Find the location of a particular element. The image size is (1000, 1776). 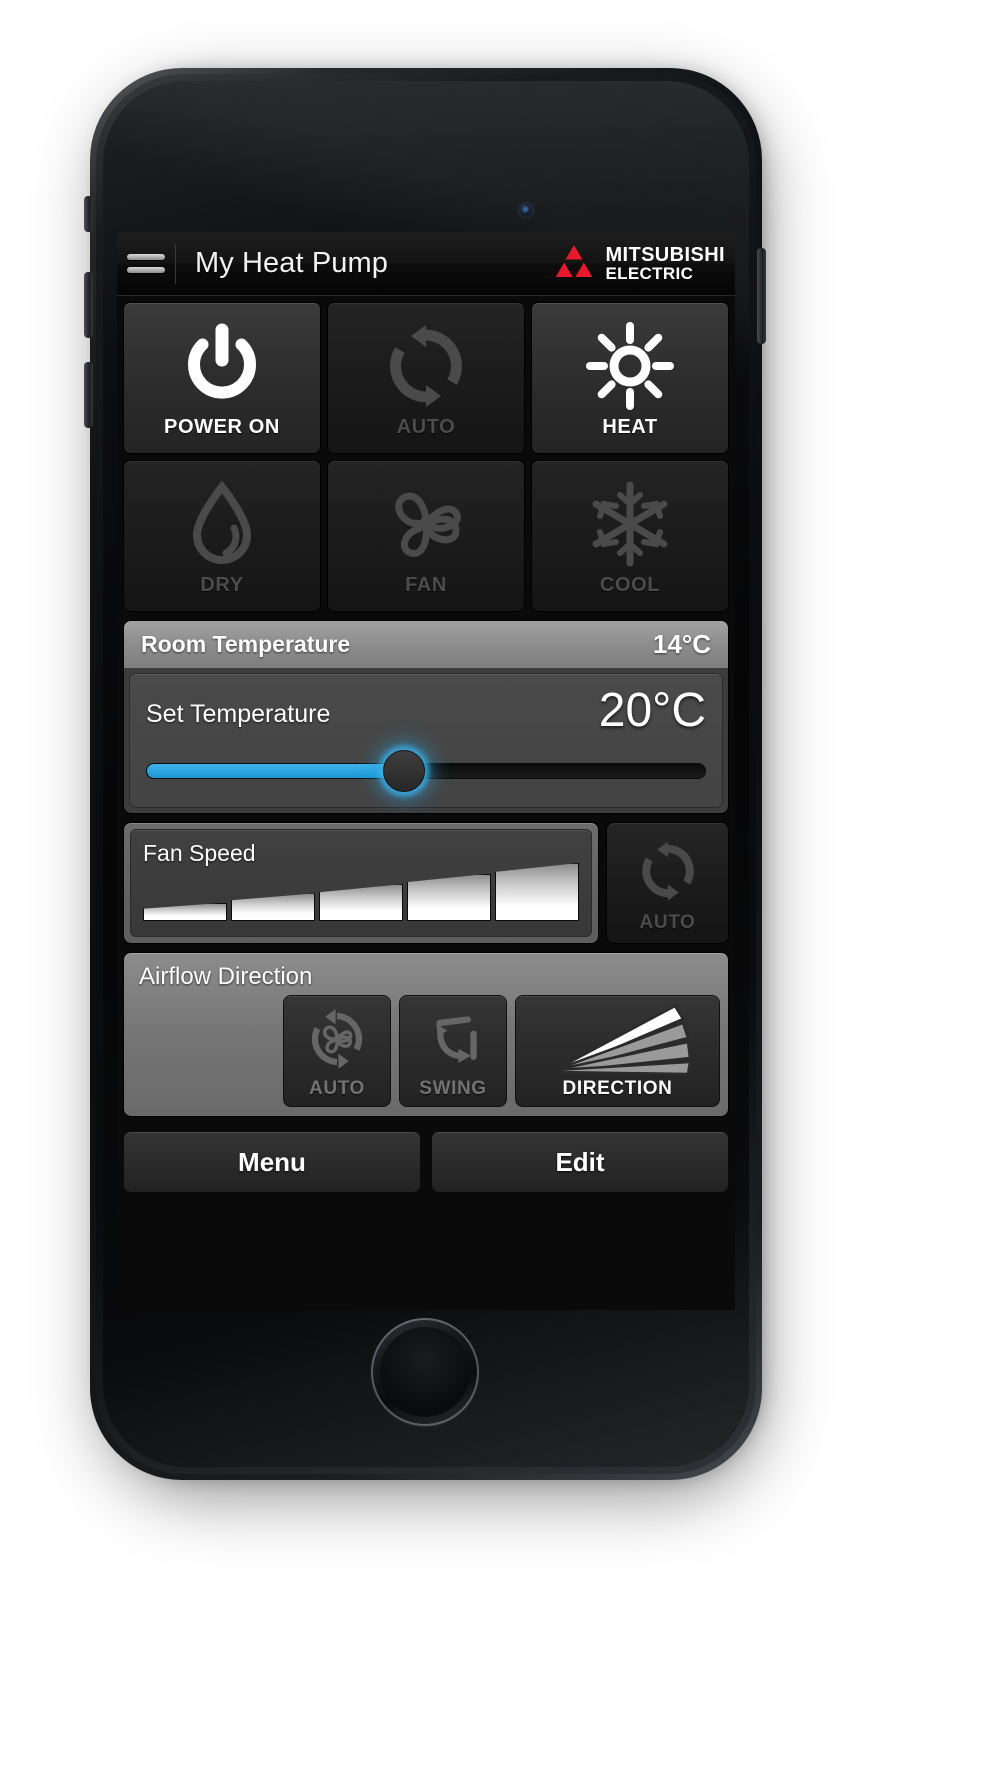

fan-speed-bars is located at coordinates (361, 892).